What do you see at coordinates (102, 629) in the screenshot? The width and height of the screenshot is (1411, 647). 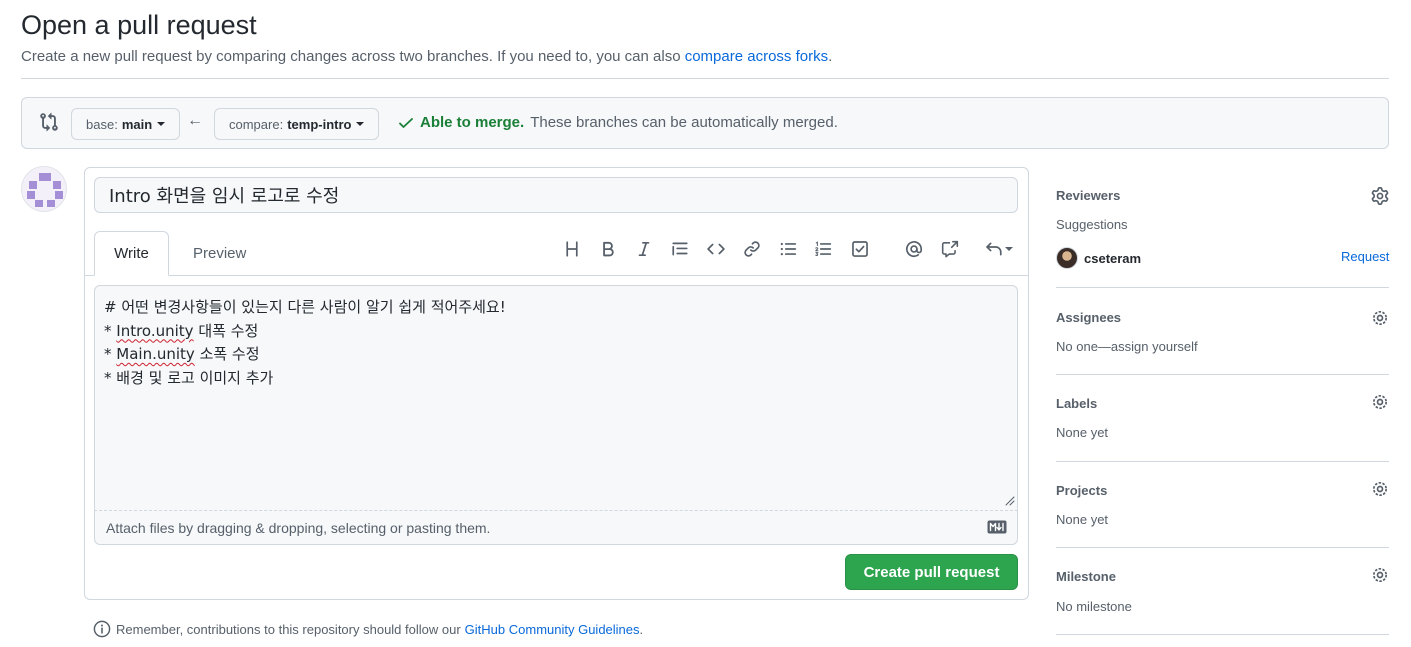 I see `info-icon` at bounding box center [102, 629].